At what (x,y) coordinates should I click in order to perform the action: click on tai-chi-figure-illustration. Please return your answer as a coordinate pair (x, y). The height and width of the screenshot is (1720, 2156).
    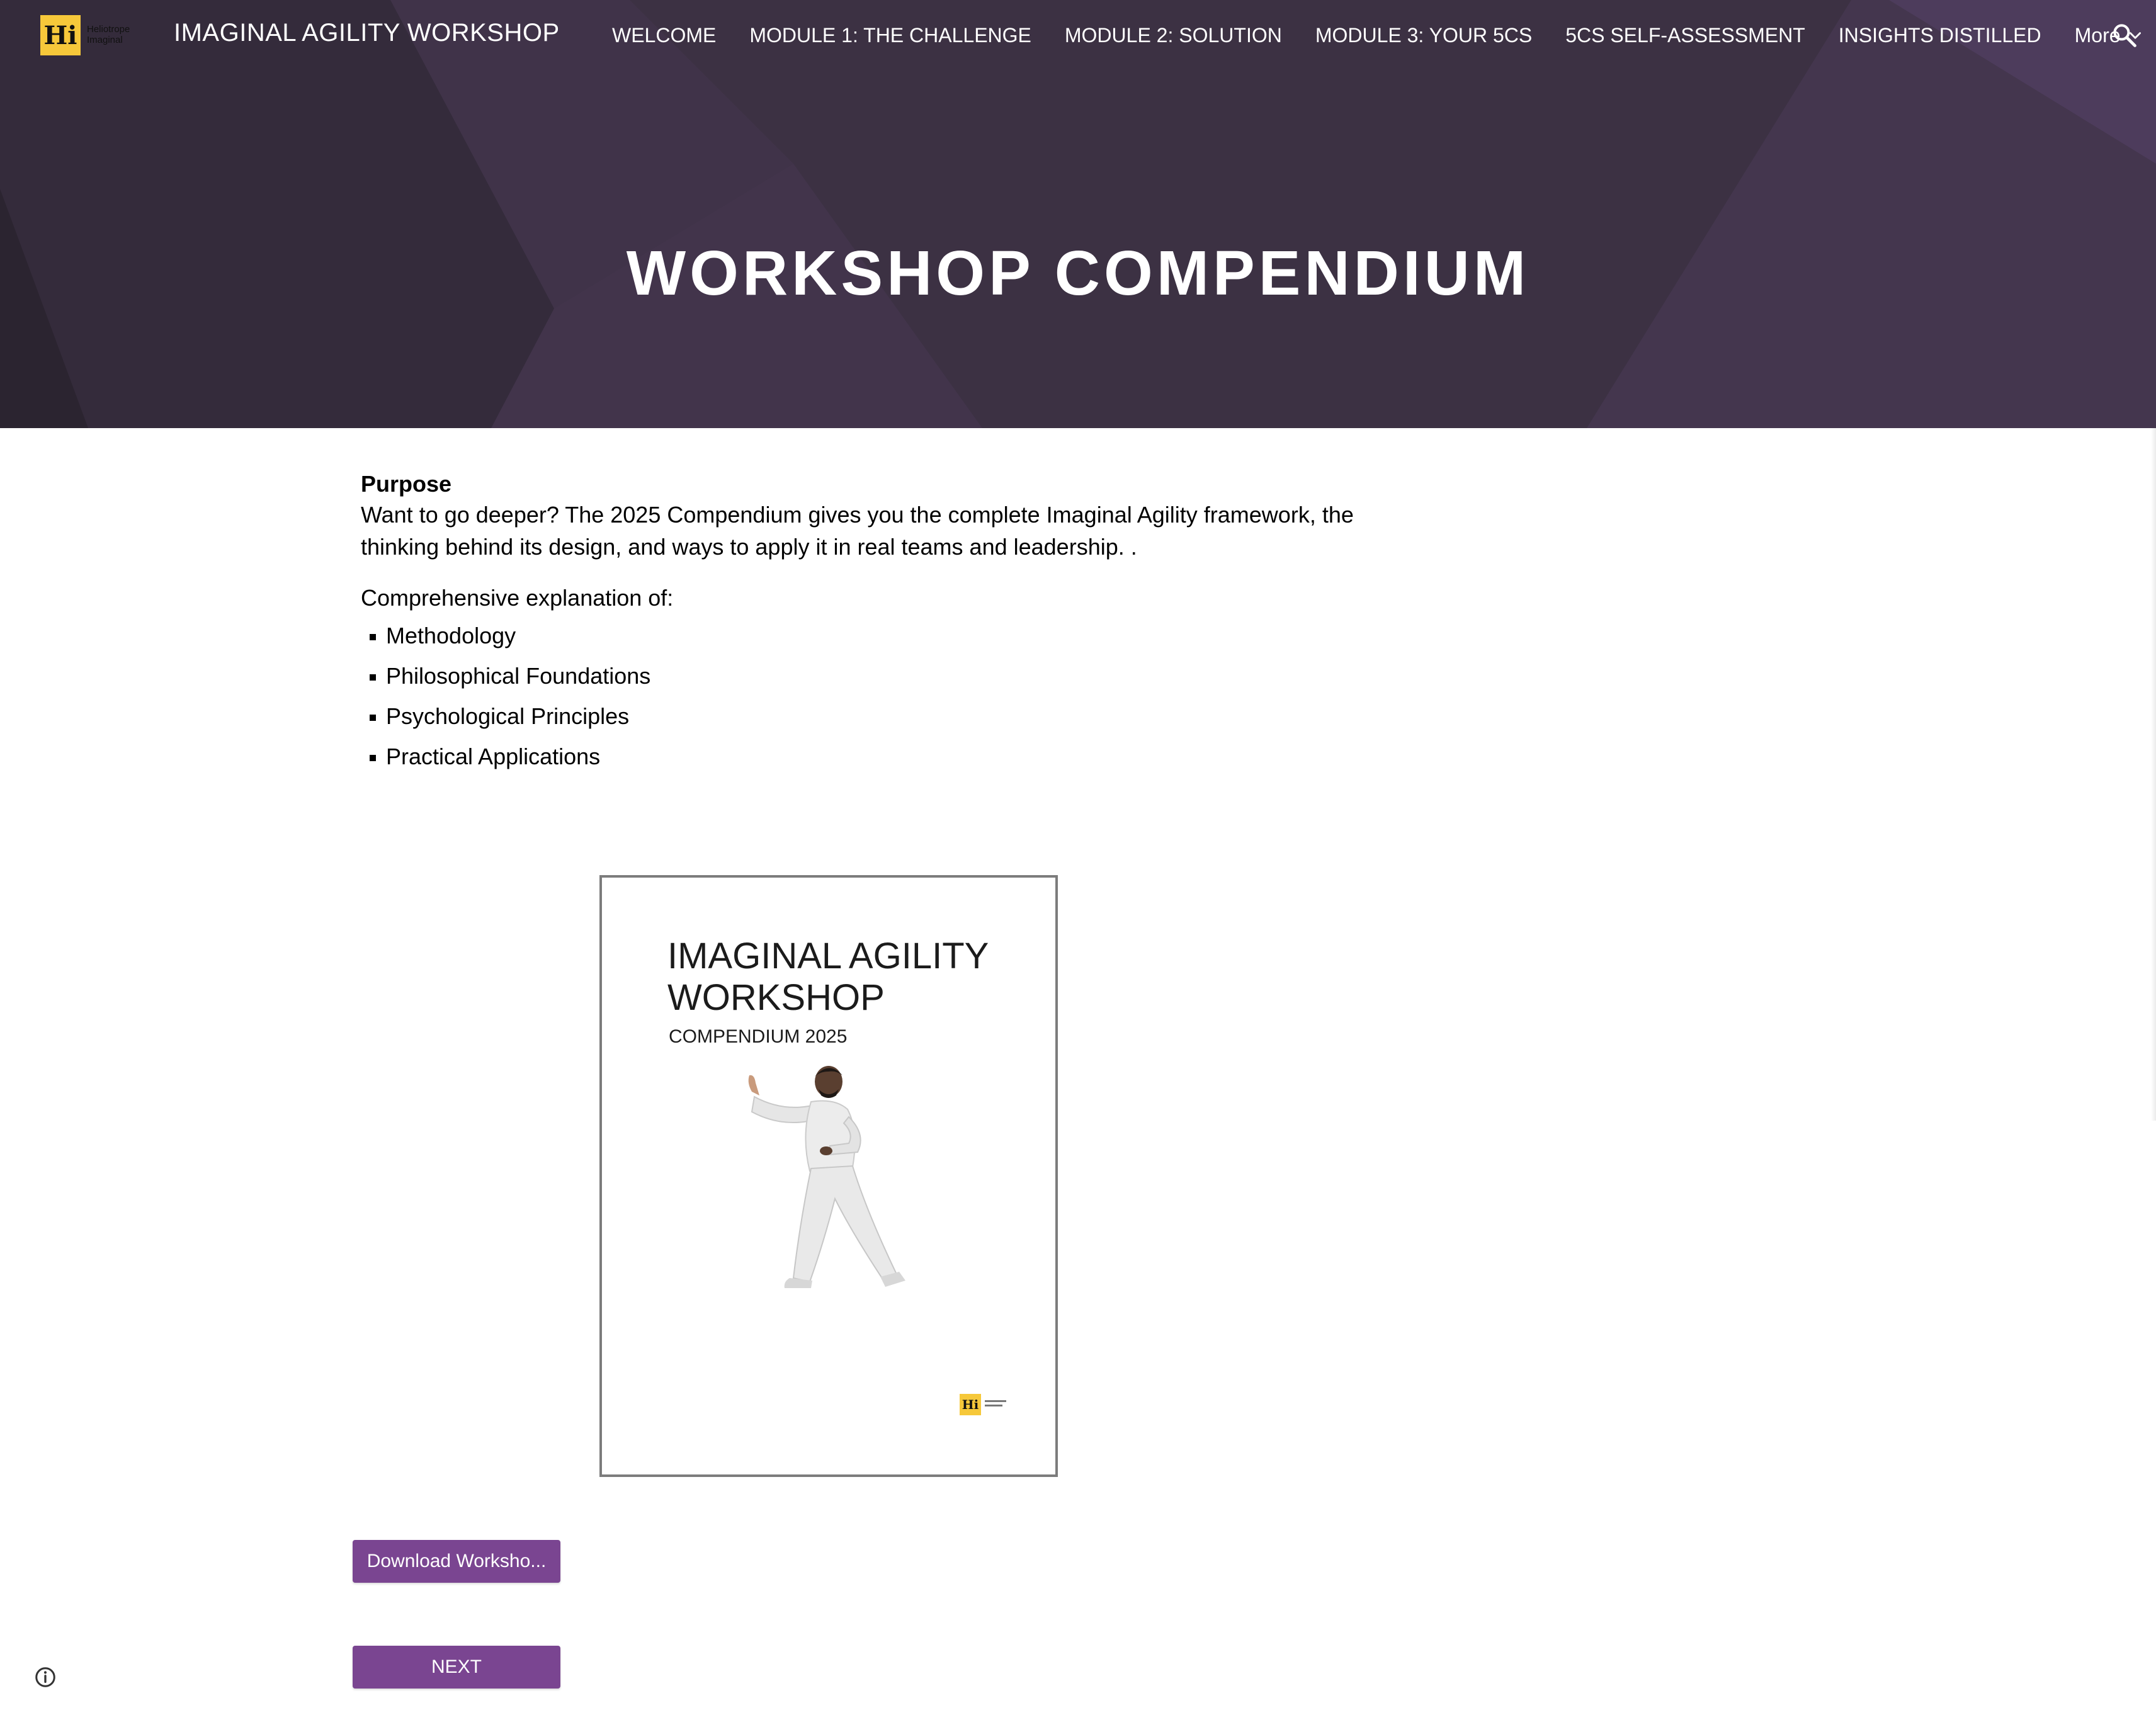
    Looking at the image, I should click on (826, 1177).